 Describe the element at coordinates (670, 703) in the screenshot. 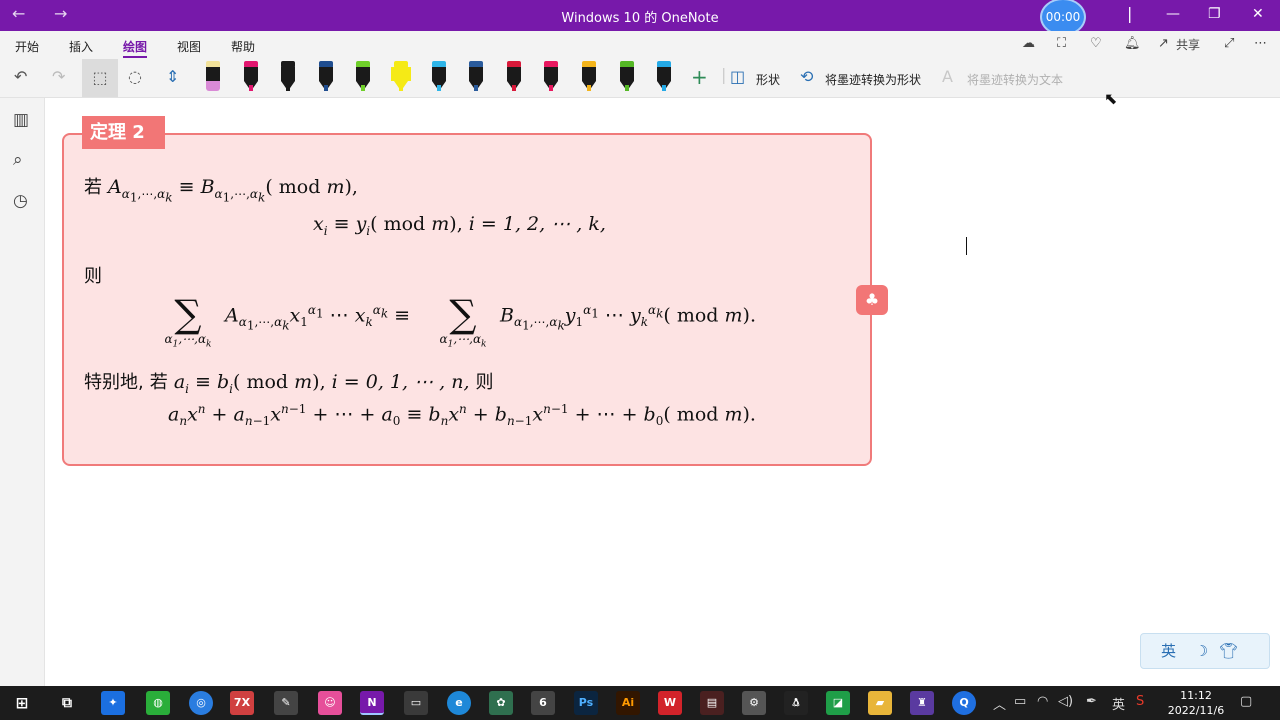

I see `app-wps-icon: W` at that location.